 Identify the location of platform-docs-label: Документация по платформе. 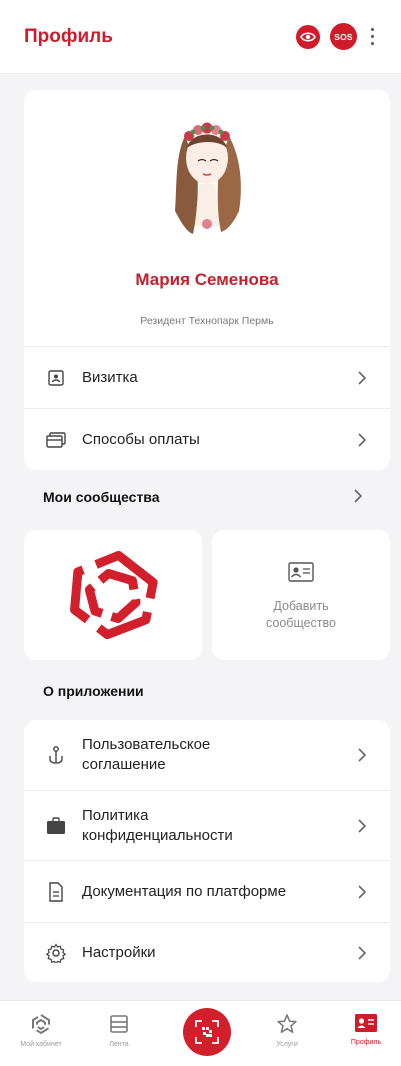
(184, 891).